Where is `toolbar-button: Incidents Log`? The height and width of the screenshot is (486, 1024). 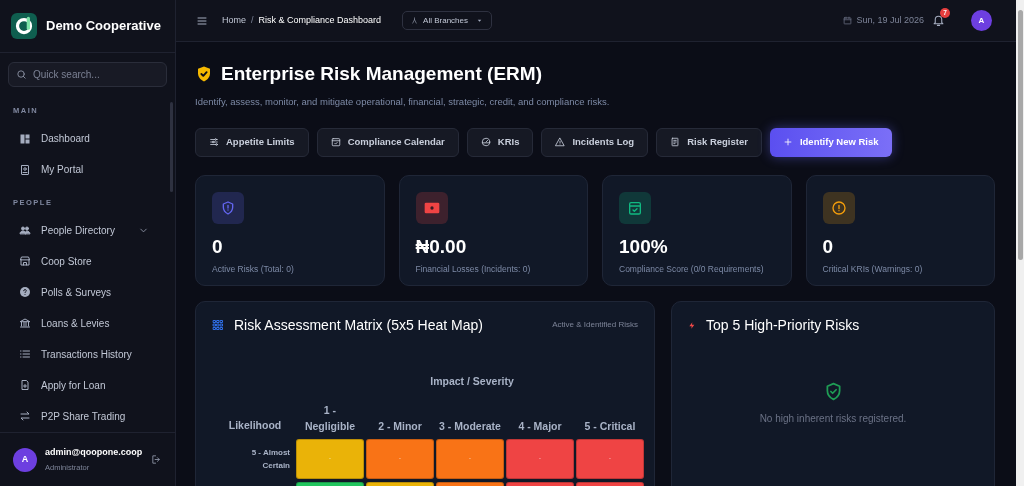 toolbar-button: Incidents Log is located at coordinates (595, 142).